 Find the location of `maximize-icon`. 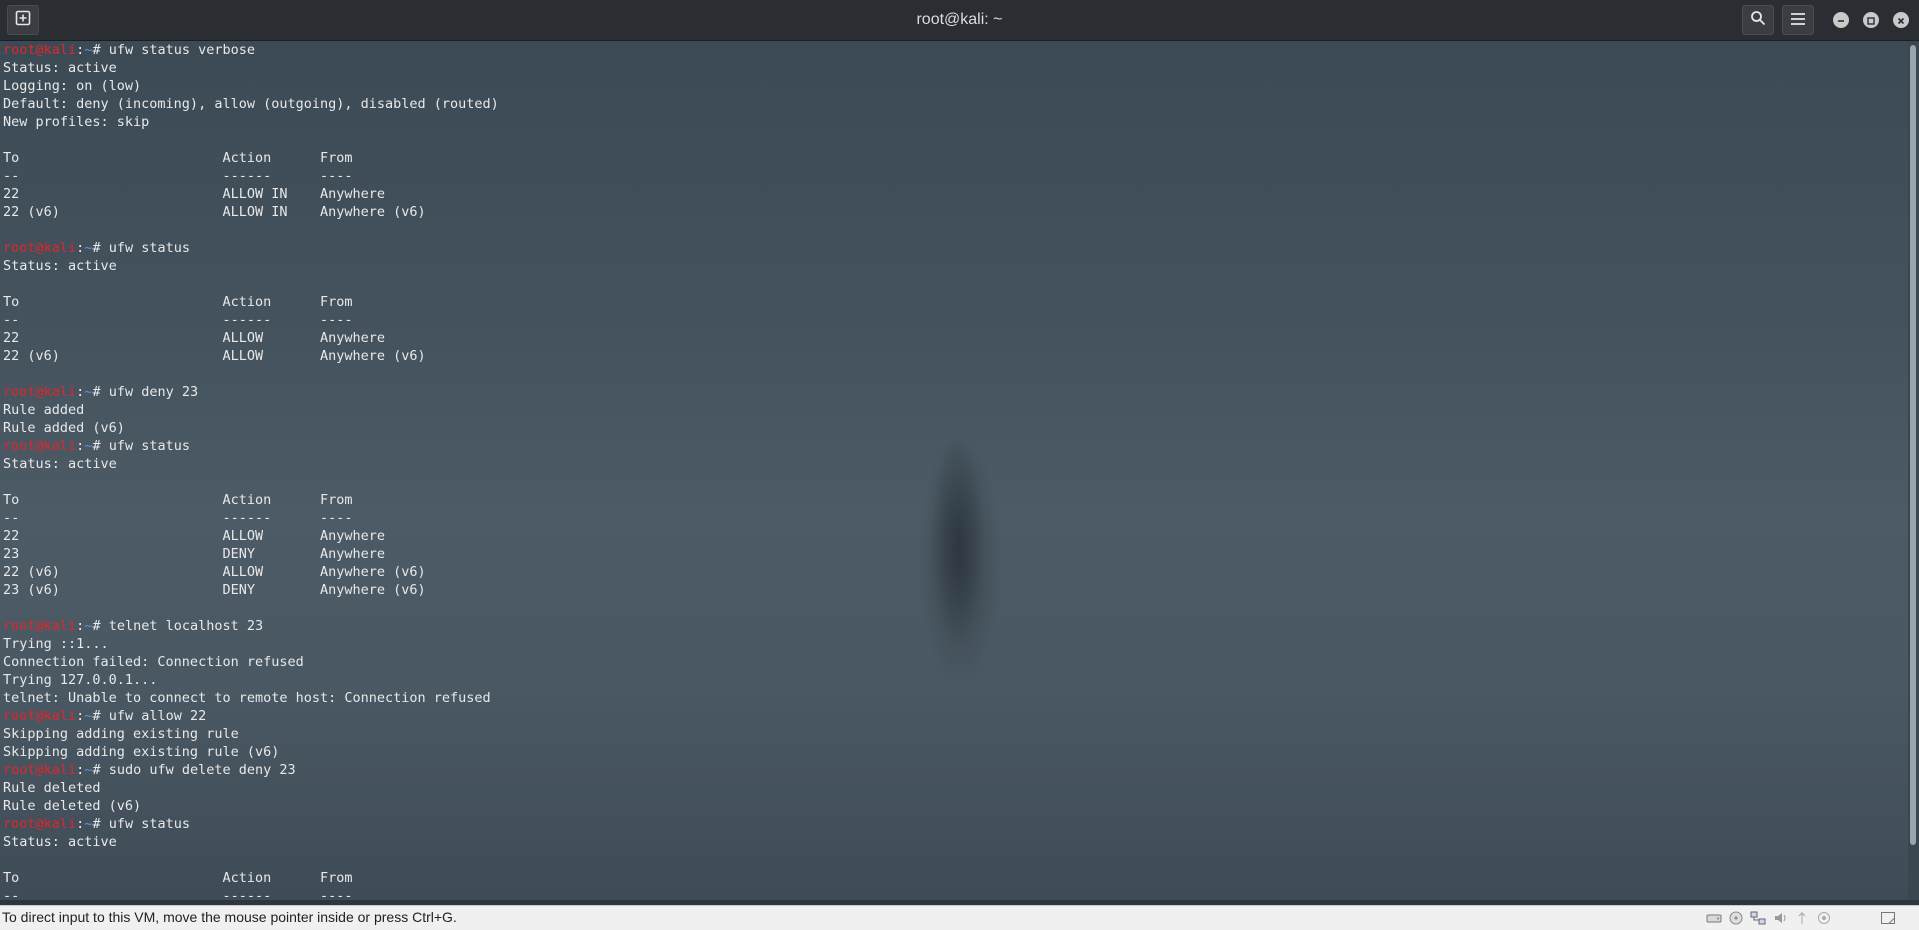

maximize-icon is located at coordinates (1871, 20).